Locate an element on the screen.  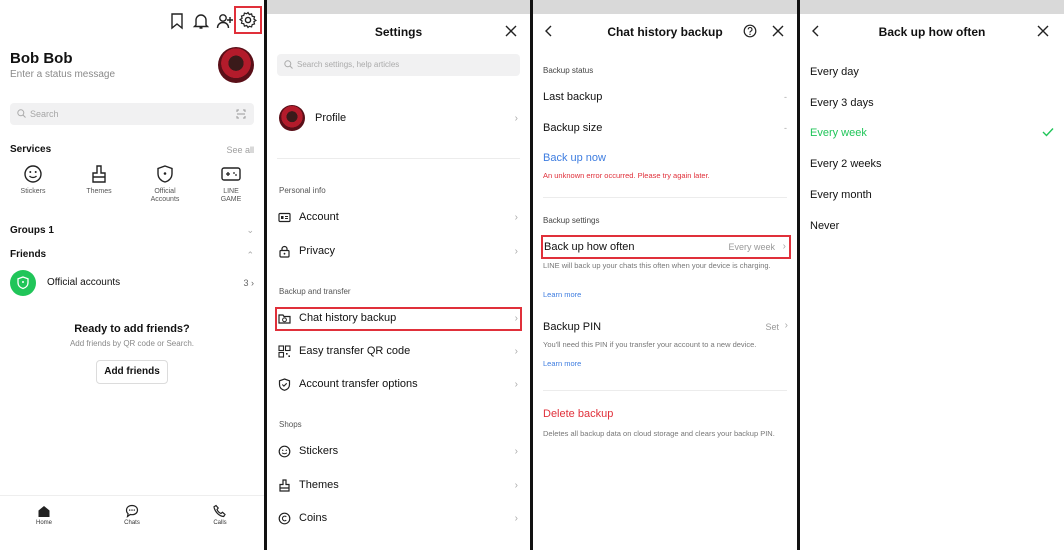
tab-chats: Chats is located at coordinates (132, 515).